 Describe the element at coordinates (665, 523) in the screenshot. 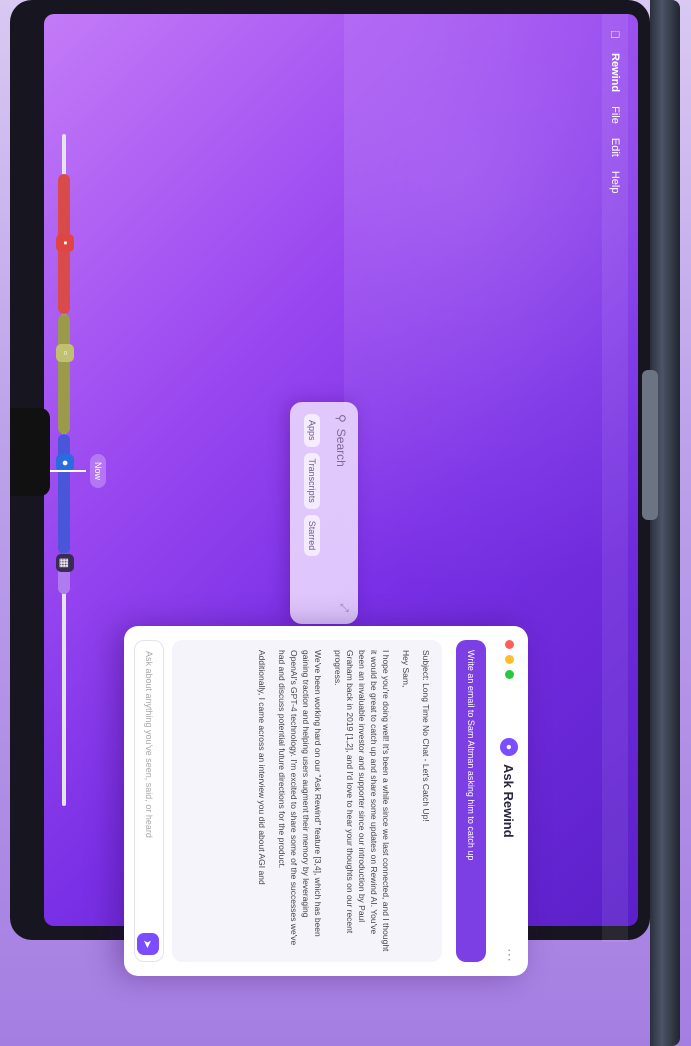

I see `laptop-base` at that location.